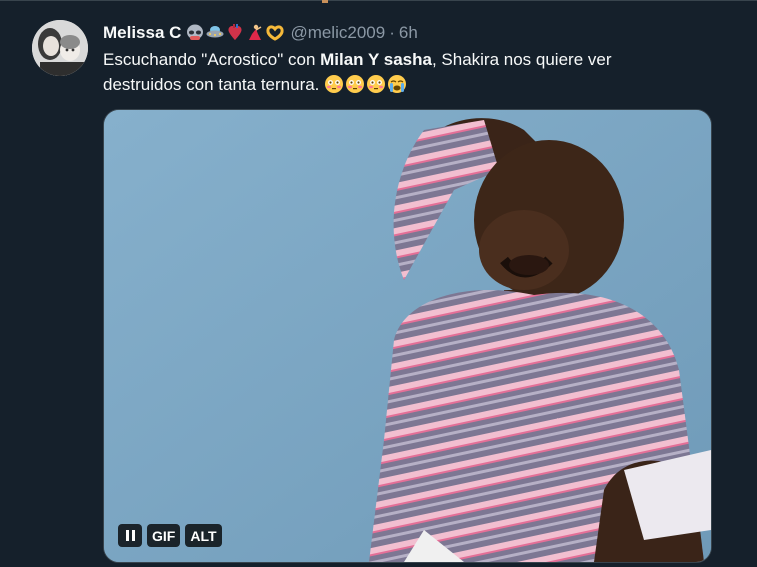 The image size is (757, 567). I want to click on name-emojis, so click(236, 33).